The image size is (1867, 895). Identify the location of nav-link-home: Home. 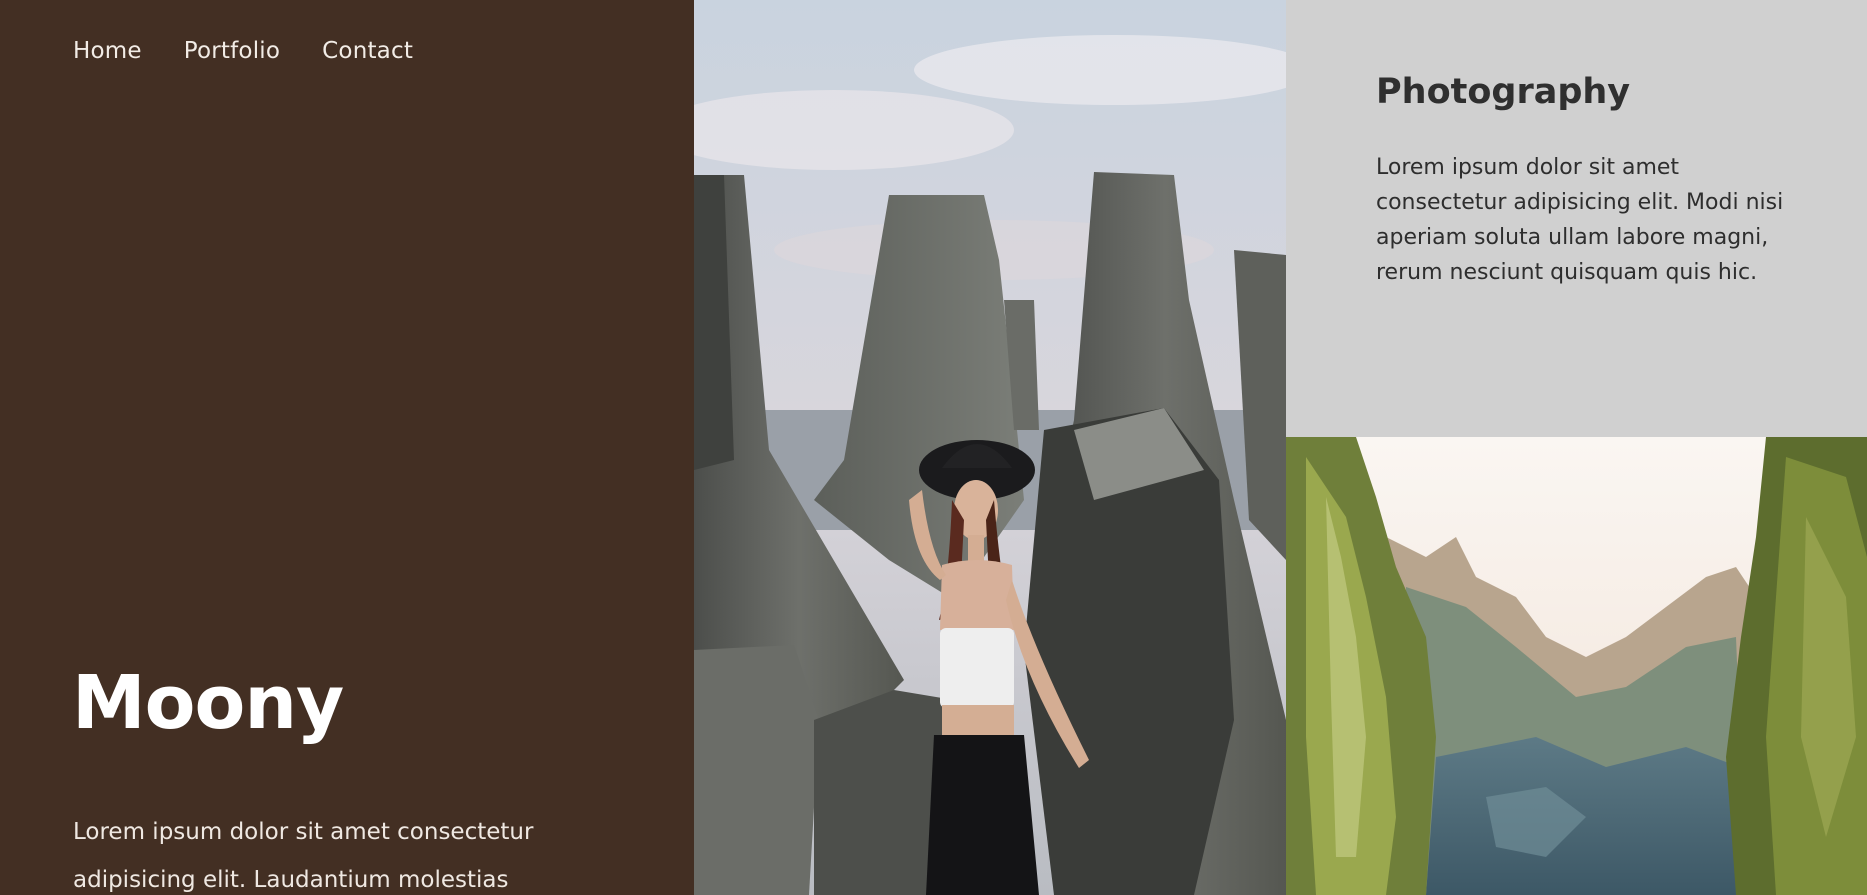
(107, 51).